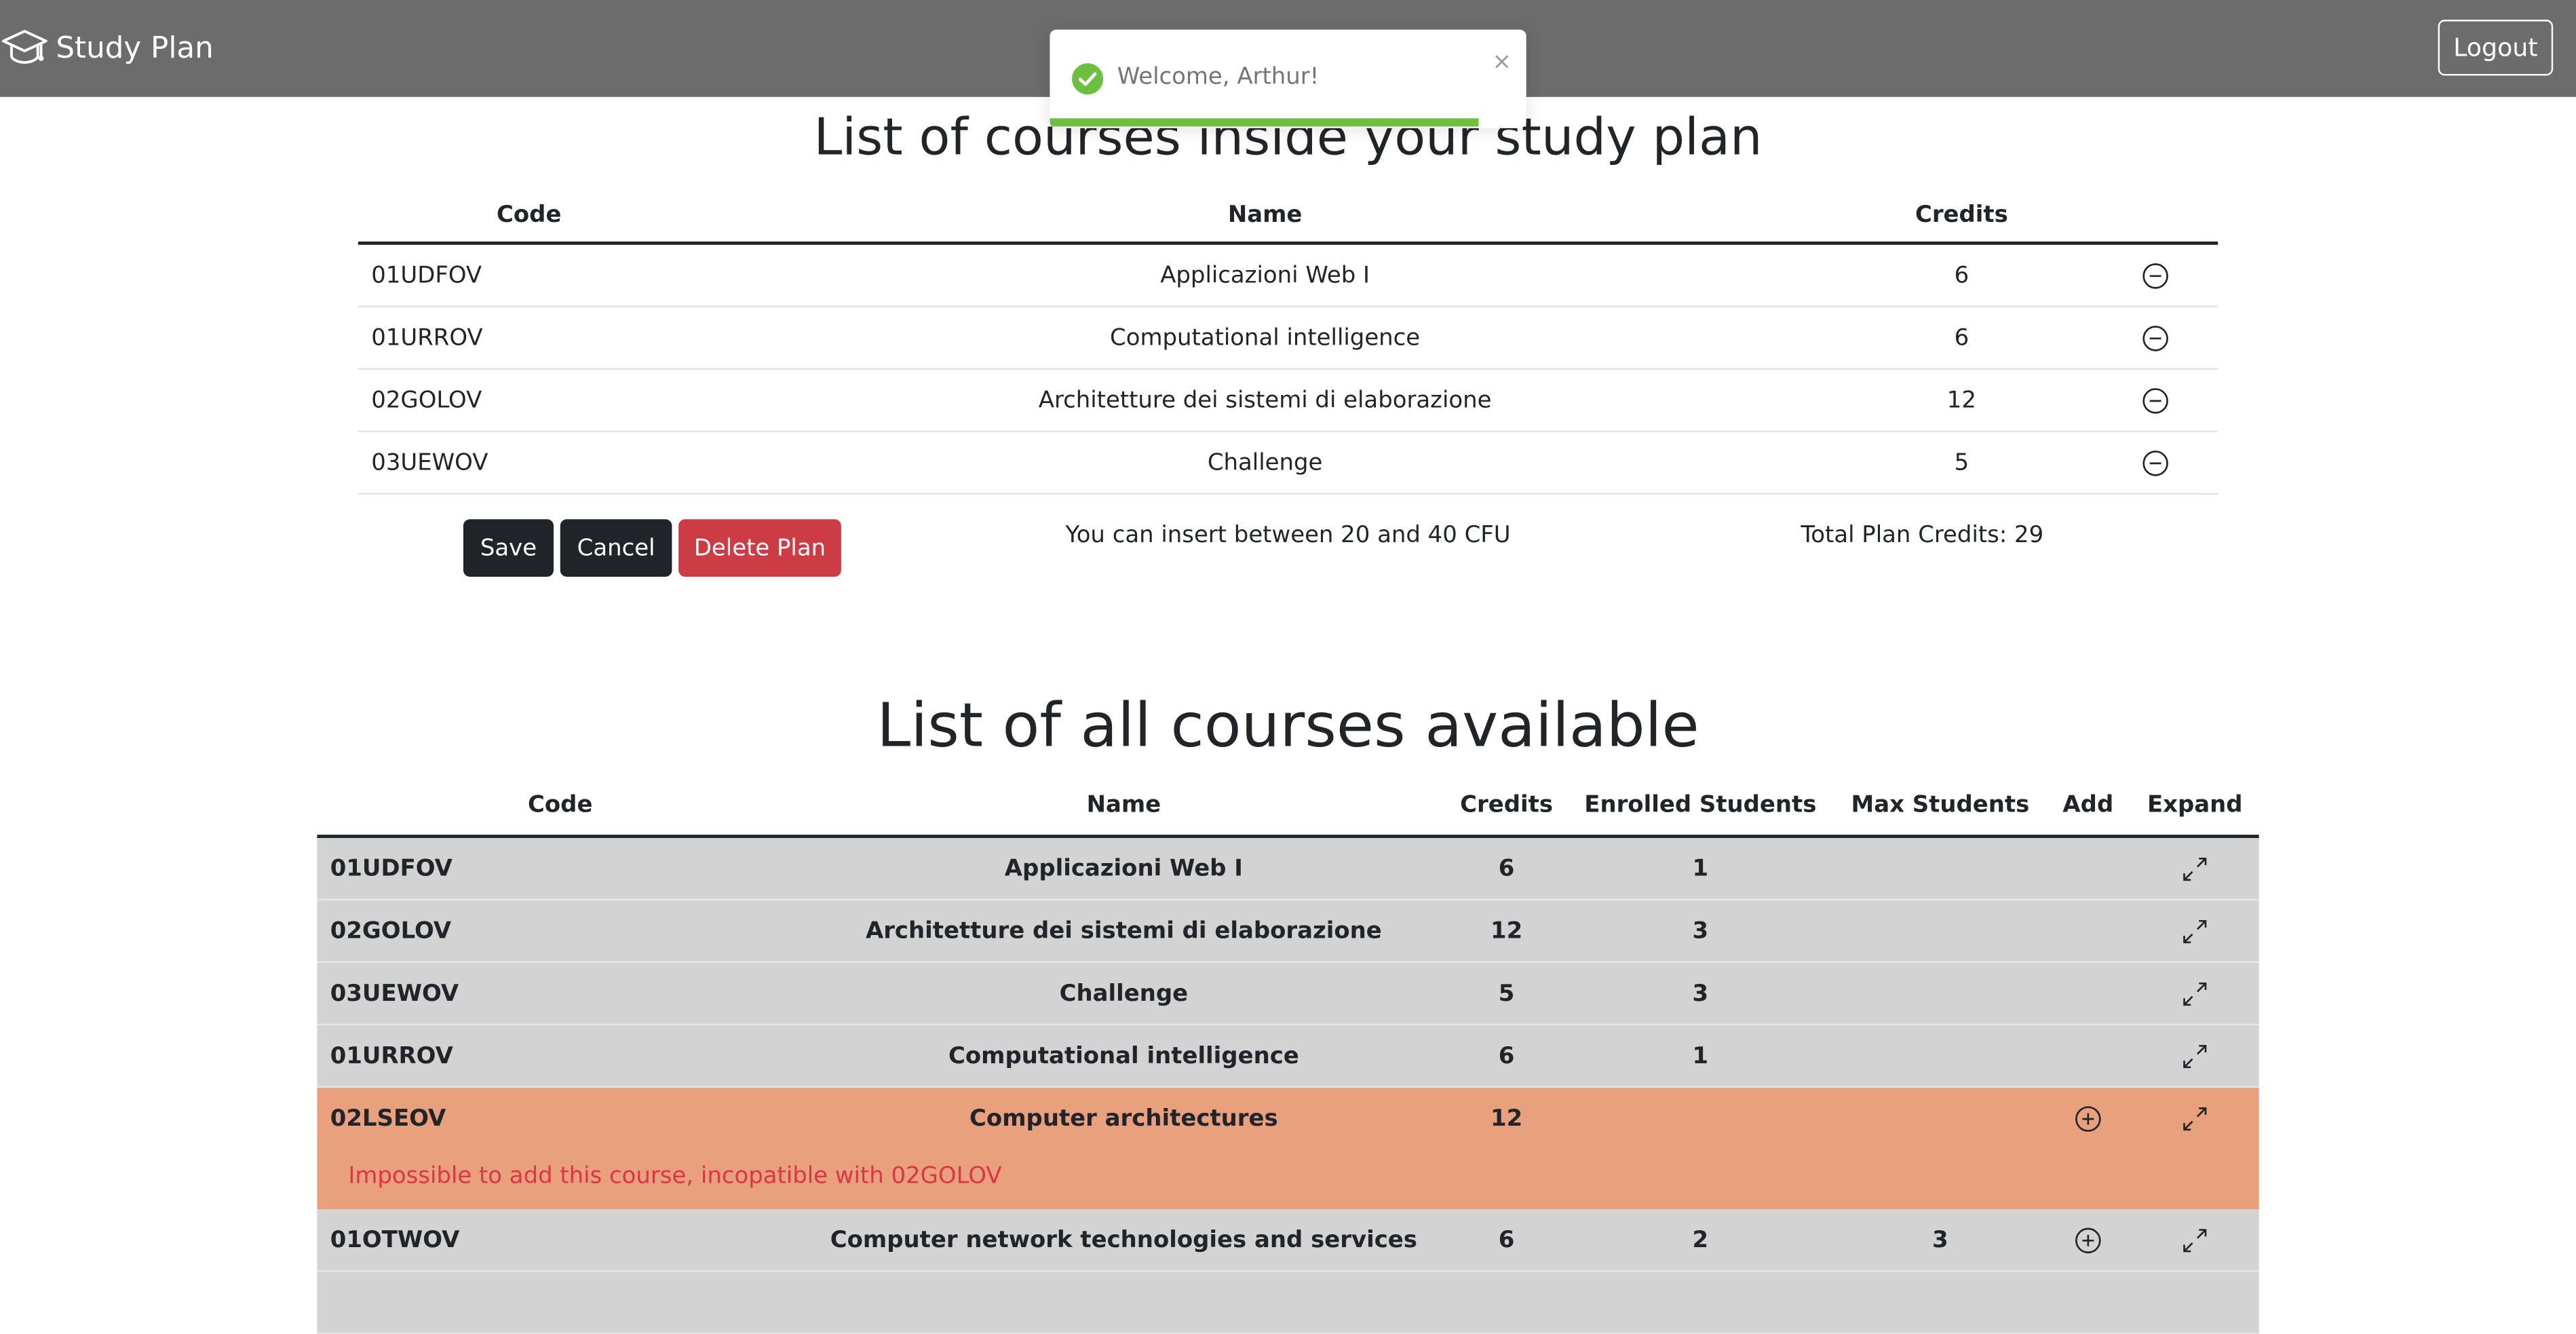 This screenshot has height=1334, width=2576. What do you see at coordinates (25, 48) in the screenshot?
I see `graduation-cap-icon` at bounding box center [25, 48].